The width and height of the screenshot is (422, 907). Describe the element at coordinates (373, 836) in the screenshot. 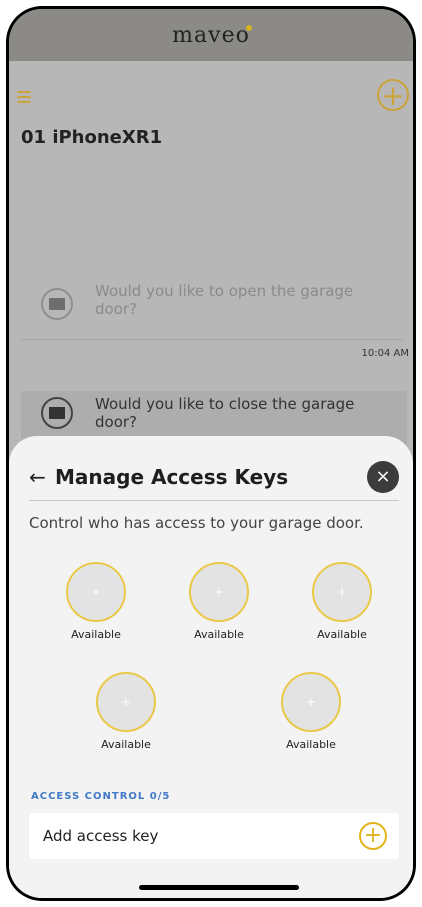

I see `add-circle-icon: +` at that location.